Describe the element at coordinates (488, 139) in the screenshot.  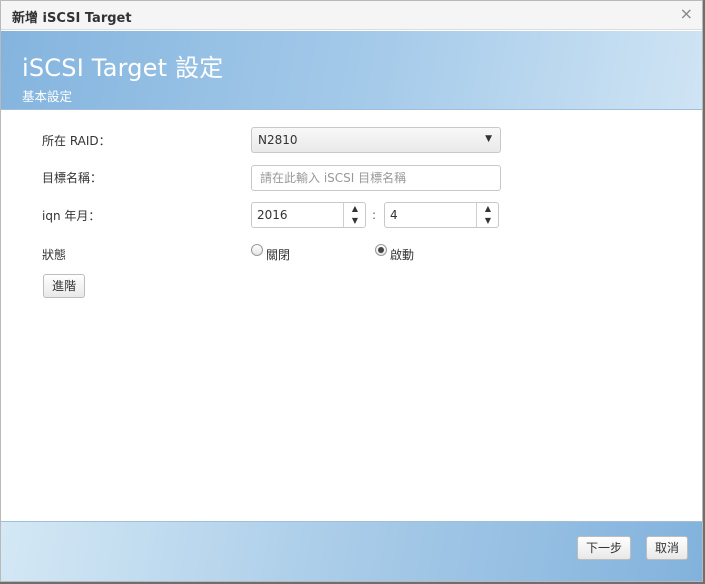
I see `chevron-down-icon: ▼` at that location.